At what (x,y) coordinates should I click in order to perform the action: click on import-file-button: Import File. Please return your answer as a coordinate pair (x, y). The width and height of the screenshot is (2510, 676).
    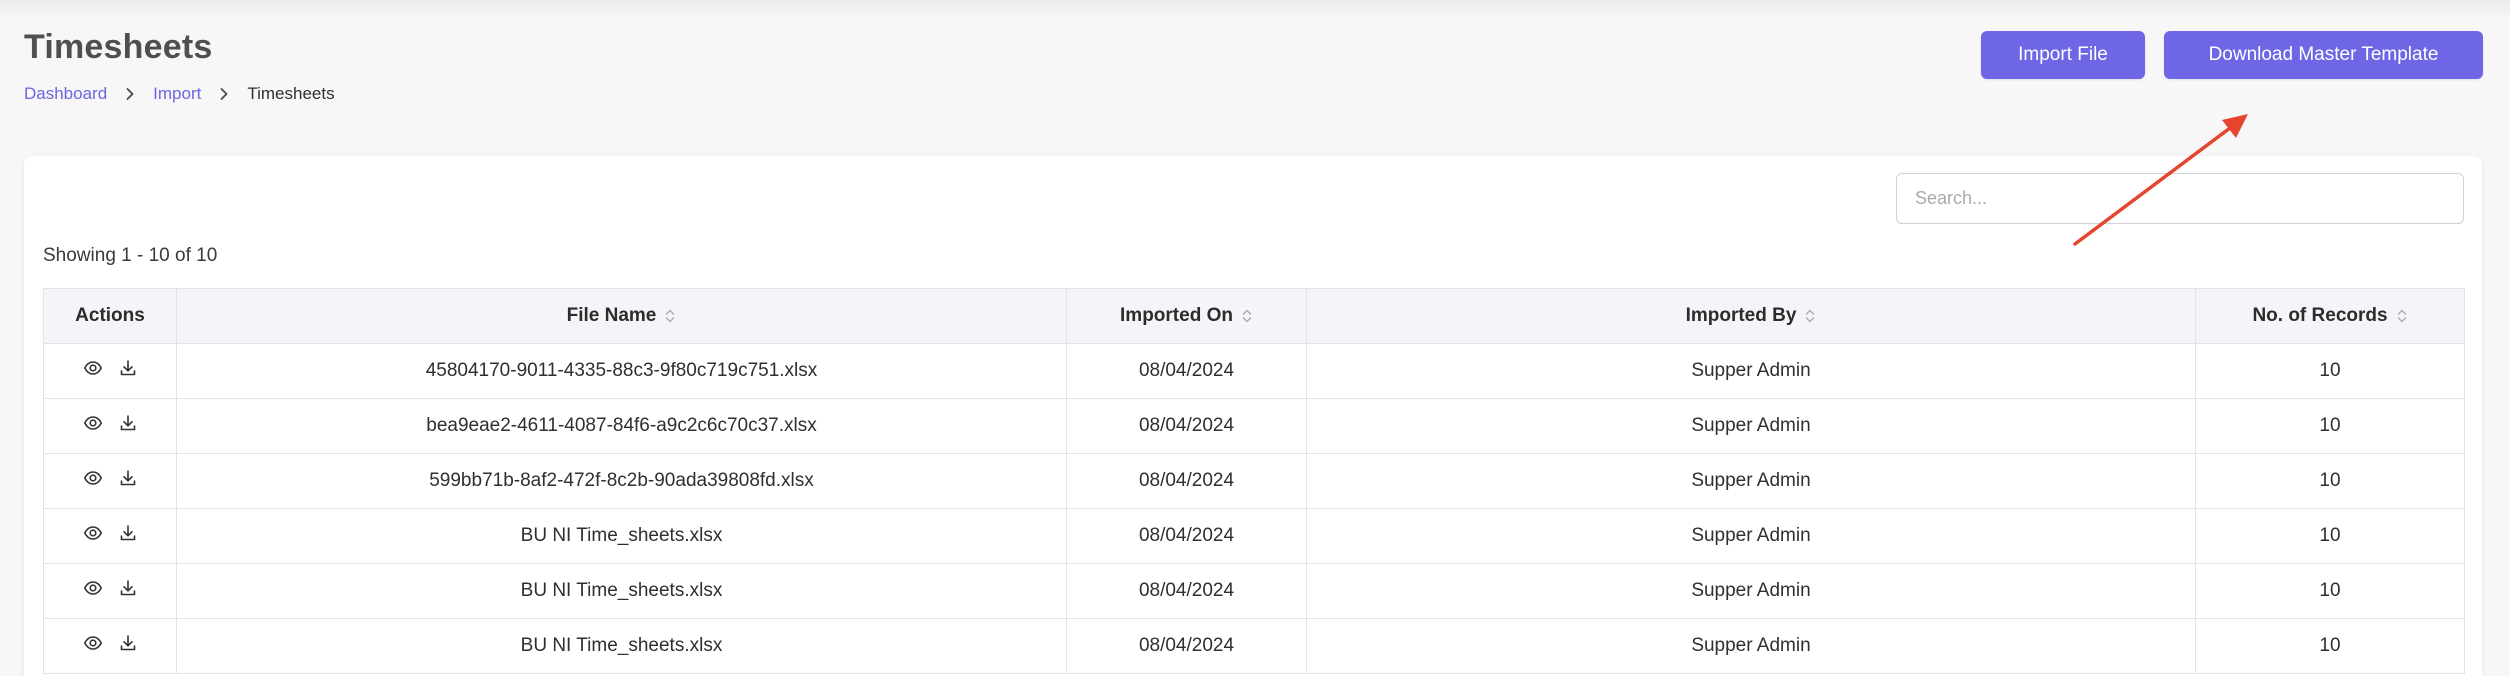
    Looking at the image, I should click on (2063, 55).